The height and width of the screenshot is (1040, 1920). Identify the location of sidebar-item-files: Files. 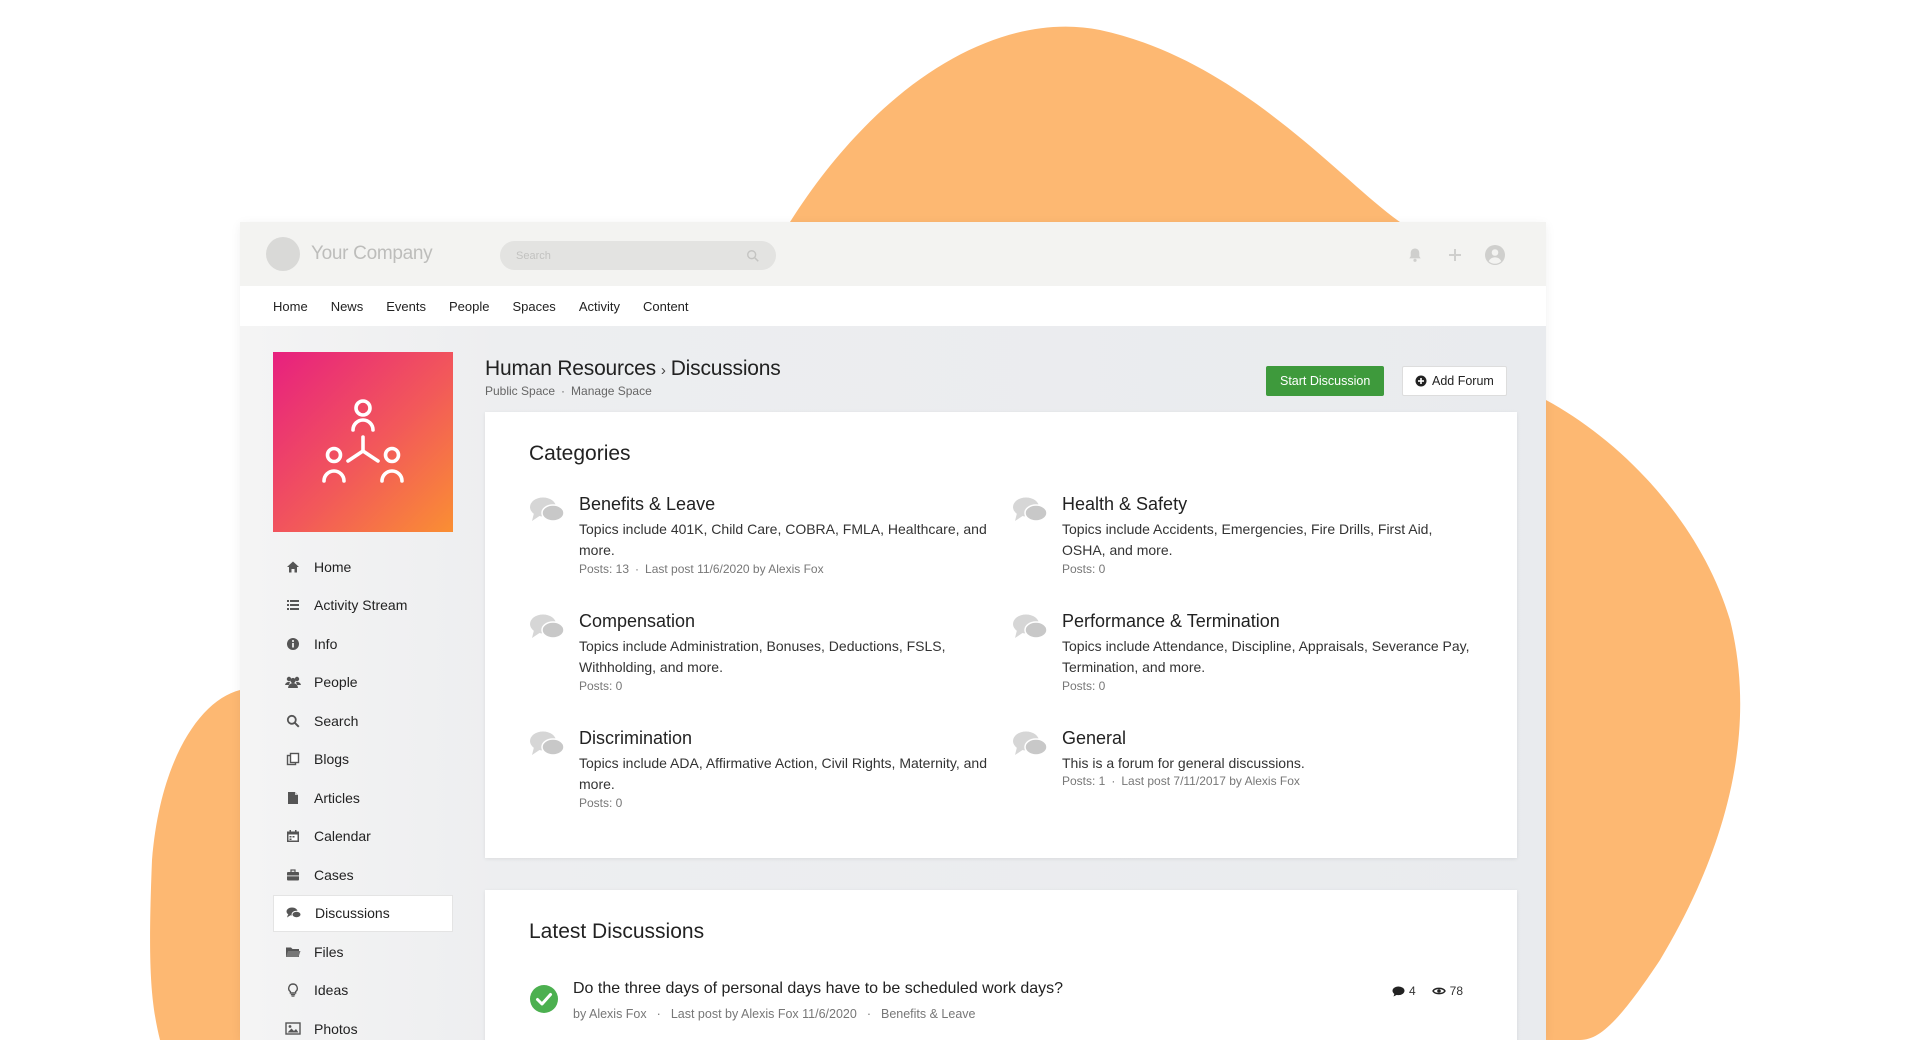
(363, 951).